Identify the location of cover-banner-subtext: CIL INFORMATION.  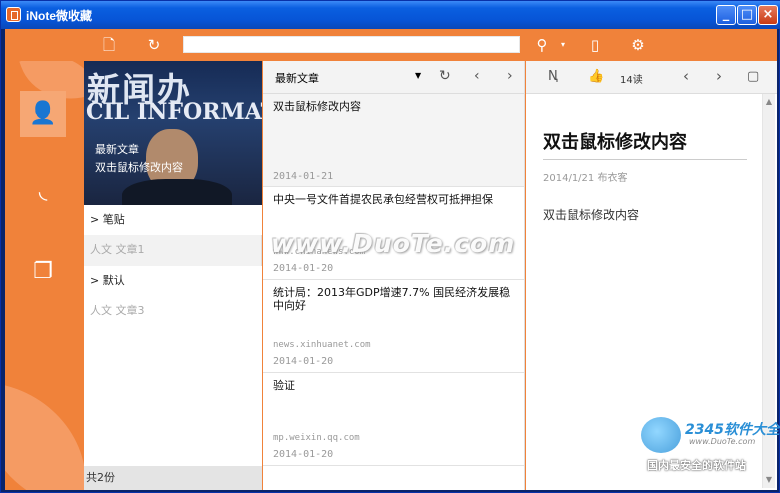
(174, 112).